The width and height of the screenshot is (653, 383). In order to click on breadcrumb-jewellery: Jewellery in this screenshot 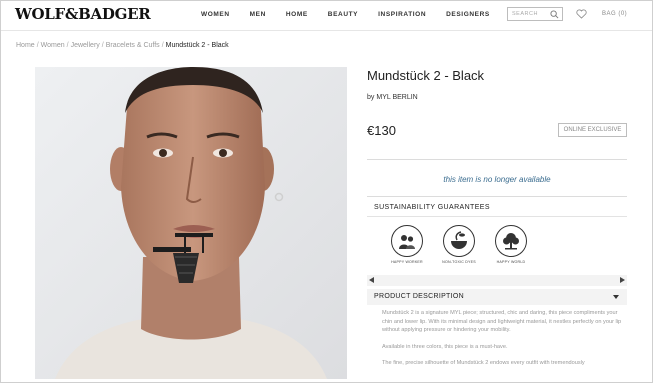, I will do `click(85, 45)`.